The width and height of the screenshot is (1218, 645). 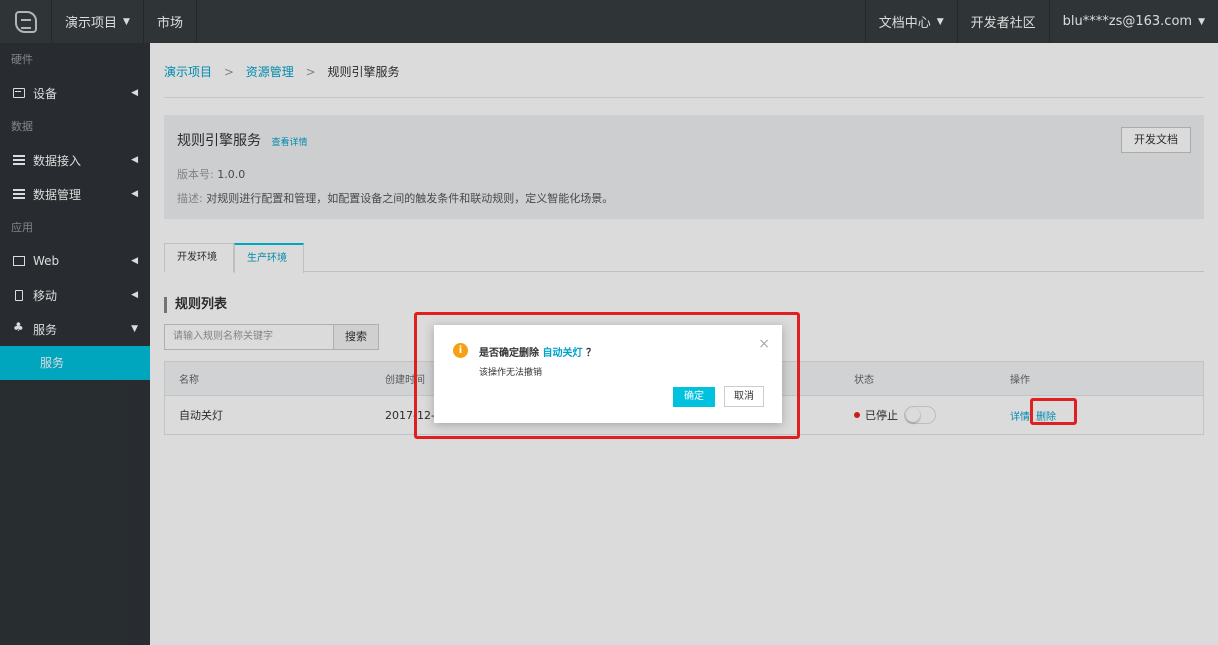 I want to click on annotation-box-dialog, so click(x=607, y=375).